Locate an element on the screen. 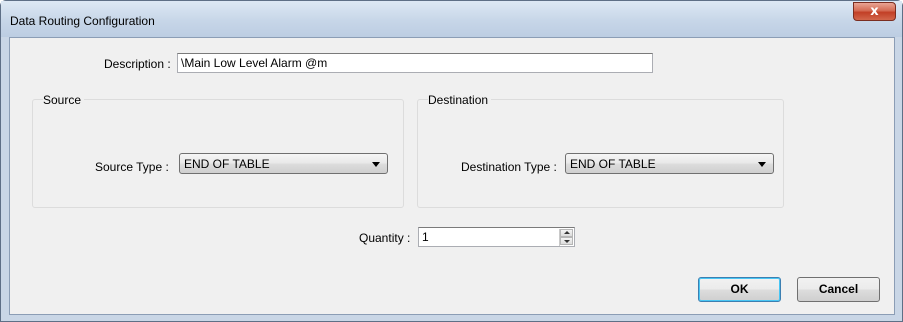  description-input: \Main Low Level Alarm @m is located at coordinates (415, 63).